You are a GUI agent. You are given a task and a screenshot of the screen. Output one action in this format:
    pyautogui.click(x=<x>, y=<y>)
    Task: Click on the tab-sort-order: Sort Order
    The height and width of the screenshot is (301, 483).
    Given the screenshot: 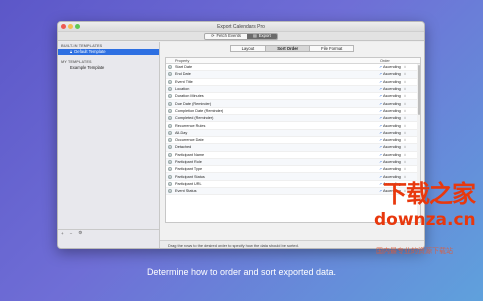 What is the action you would take?
    pyautogui.click(x=288, y=48)
    